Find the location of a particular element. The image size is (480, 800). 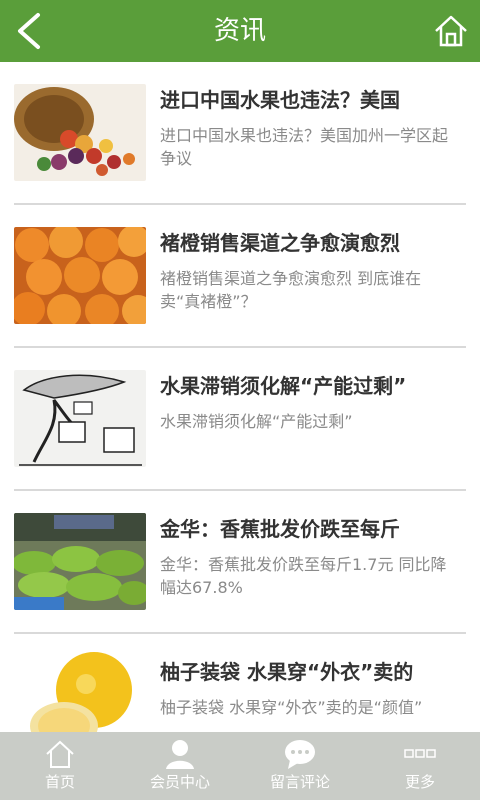

oranges-image is located at coordinates (80, 275).